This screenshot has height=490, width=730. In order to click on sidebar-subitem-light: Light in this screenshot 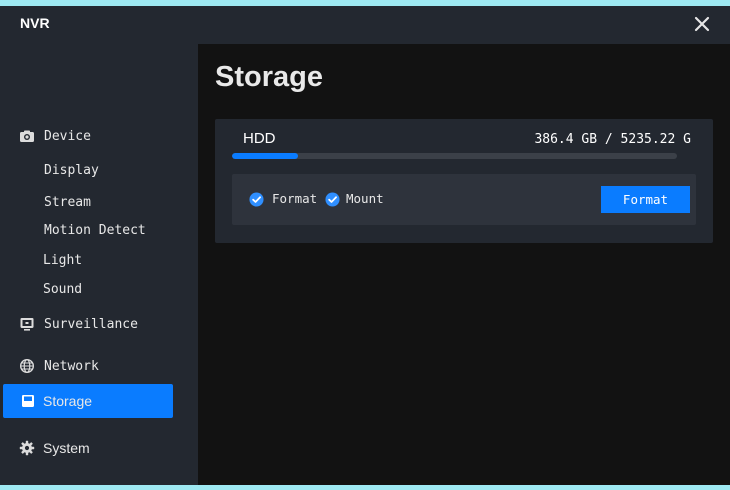, I will do `click(62, 260)`.